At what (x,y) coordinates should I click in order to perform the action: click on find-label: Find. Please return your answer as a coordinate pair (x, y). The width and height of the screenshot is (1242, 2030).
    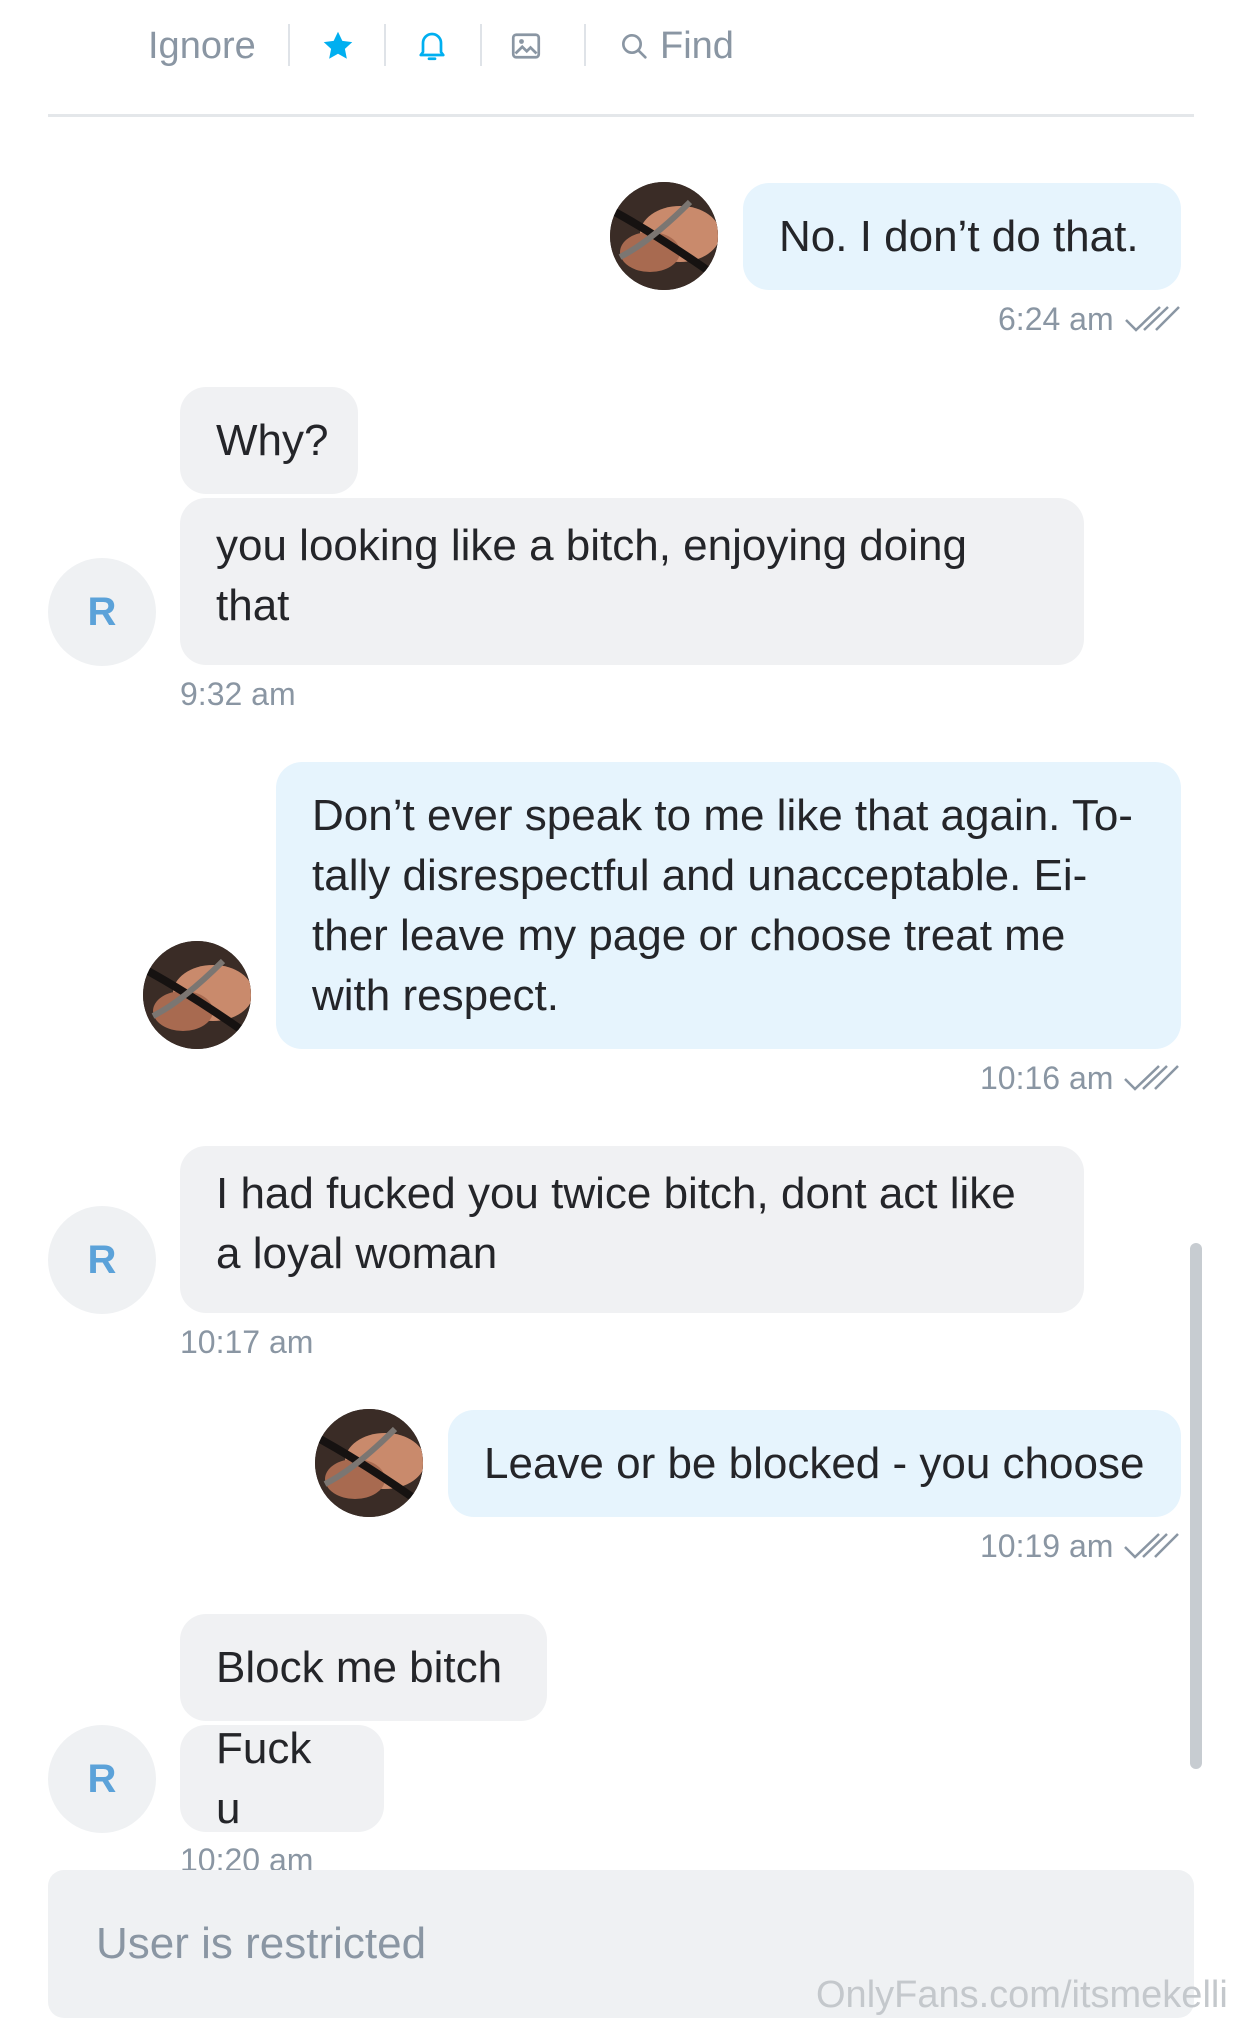
    Looking at the image, I should click on (697, 45).